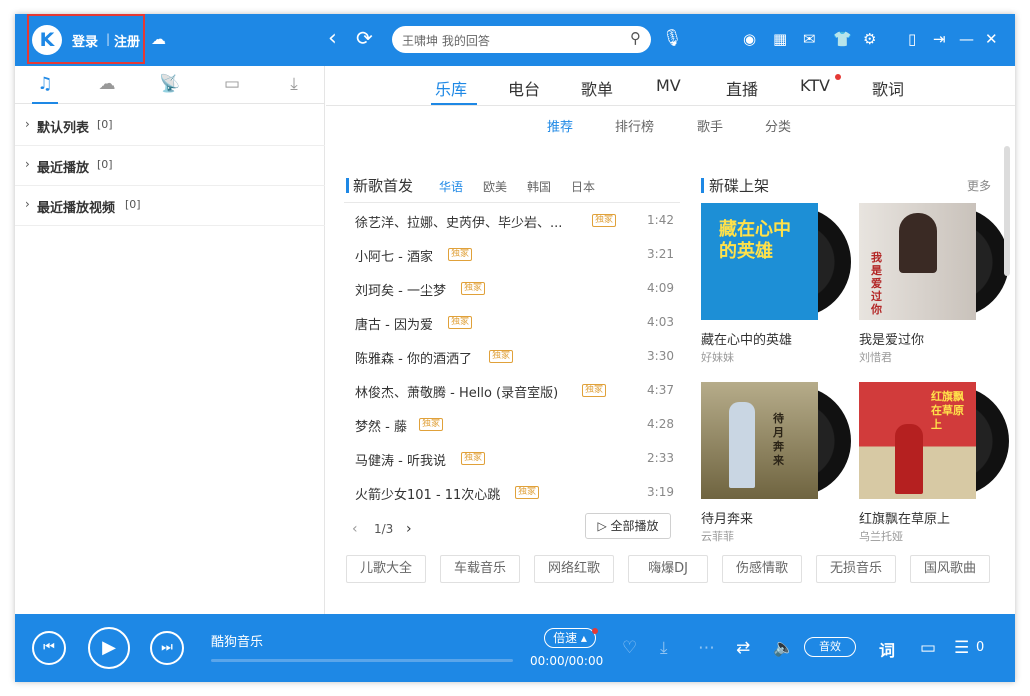 This screenshot has height=696, width=1030. What do you see at coordinates (759, 261) in the screenshot?
I see `album-cover: 藏在心中的英雄` at bounding box center [759, 261].